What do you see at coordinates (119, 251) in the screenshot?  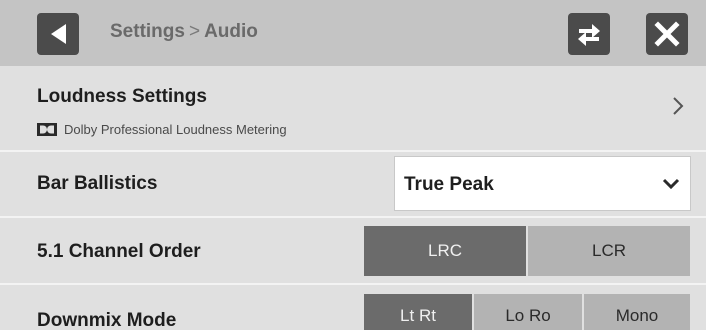 I see `channel-order-label: 5.1 Channel Order` at bounding box center [119, 251].